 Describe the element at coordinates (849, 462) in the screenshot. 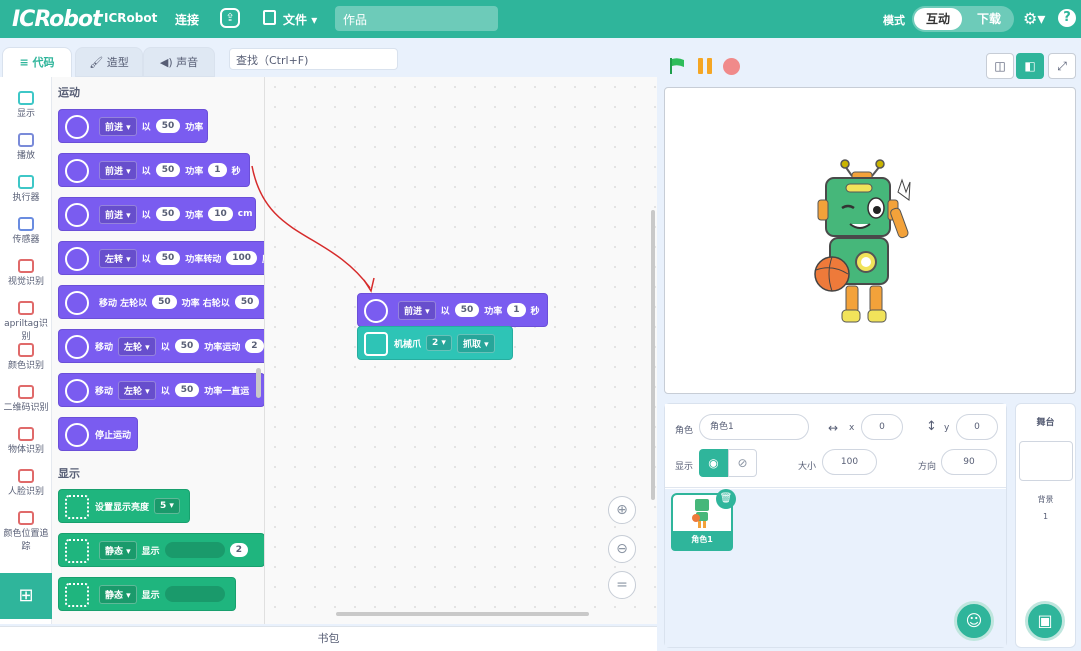

I see `size-input: 100` at that location.